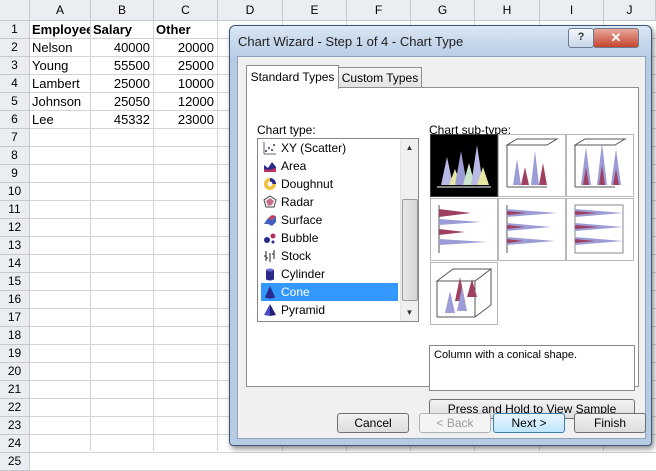  I want to click on data-cell: 40000, so click(120, 47).